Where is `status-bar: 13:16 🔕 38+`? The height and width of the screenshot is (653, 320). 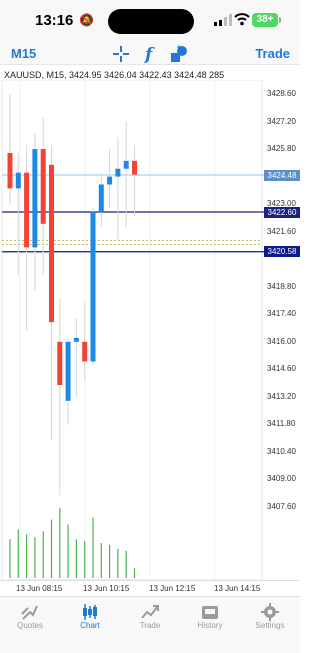
status-bar: 13:16 🔕 38+ is located at coordinates (150, 22).